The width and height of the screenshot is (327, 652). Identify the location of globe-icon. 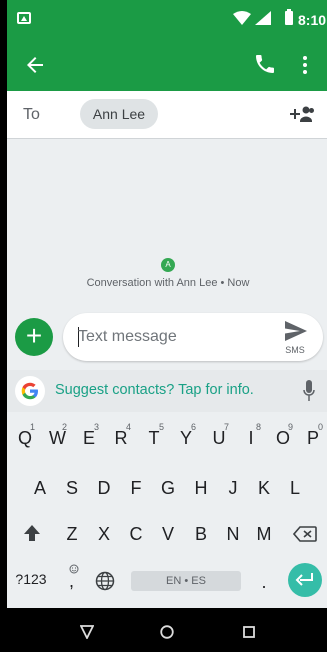
(105, 581).